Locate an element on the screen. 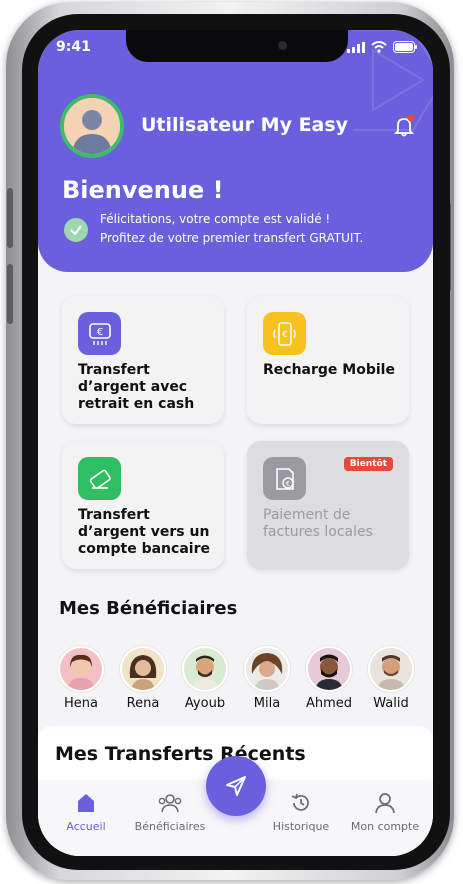 This screenshot has width=463, height=884. users-icon is located at coordinates (170, 803).